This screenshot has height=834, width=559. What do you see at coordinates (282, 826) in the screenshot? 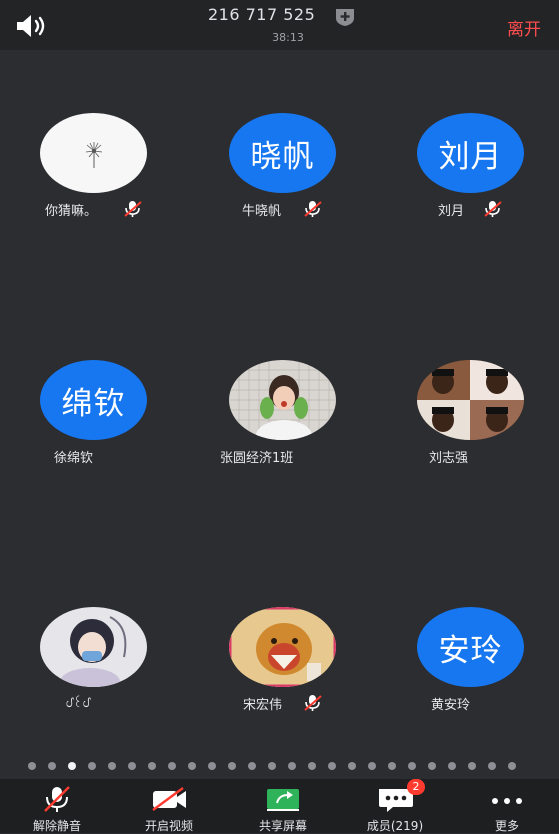
I see `share-label: 共享屏幕` at bounding box center [282, 826].